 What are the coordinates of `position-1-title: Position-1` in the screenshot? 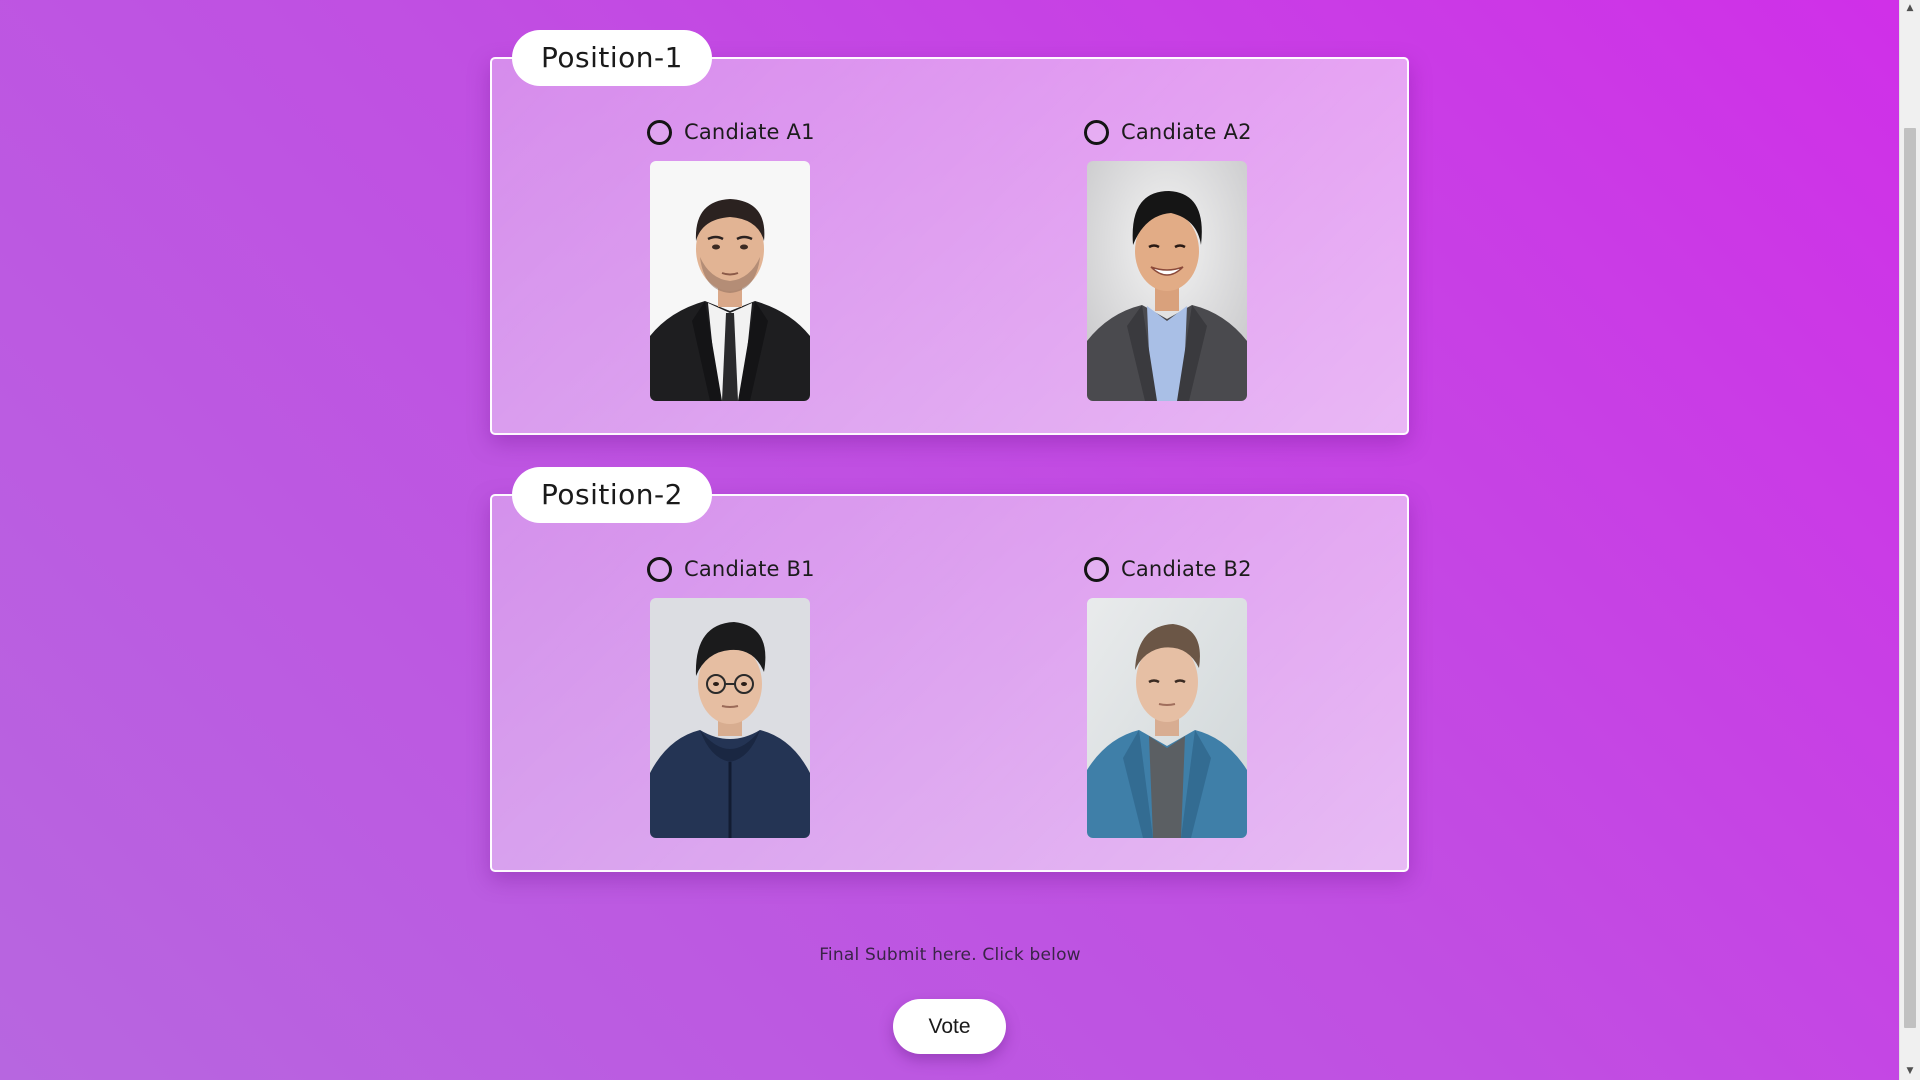 It's located at (612, 58).